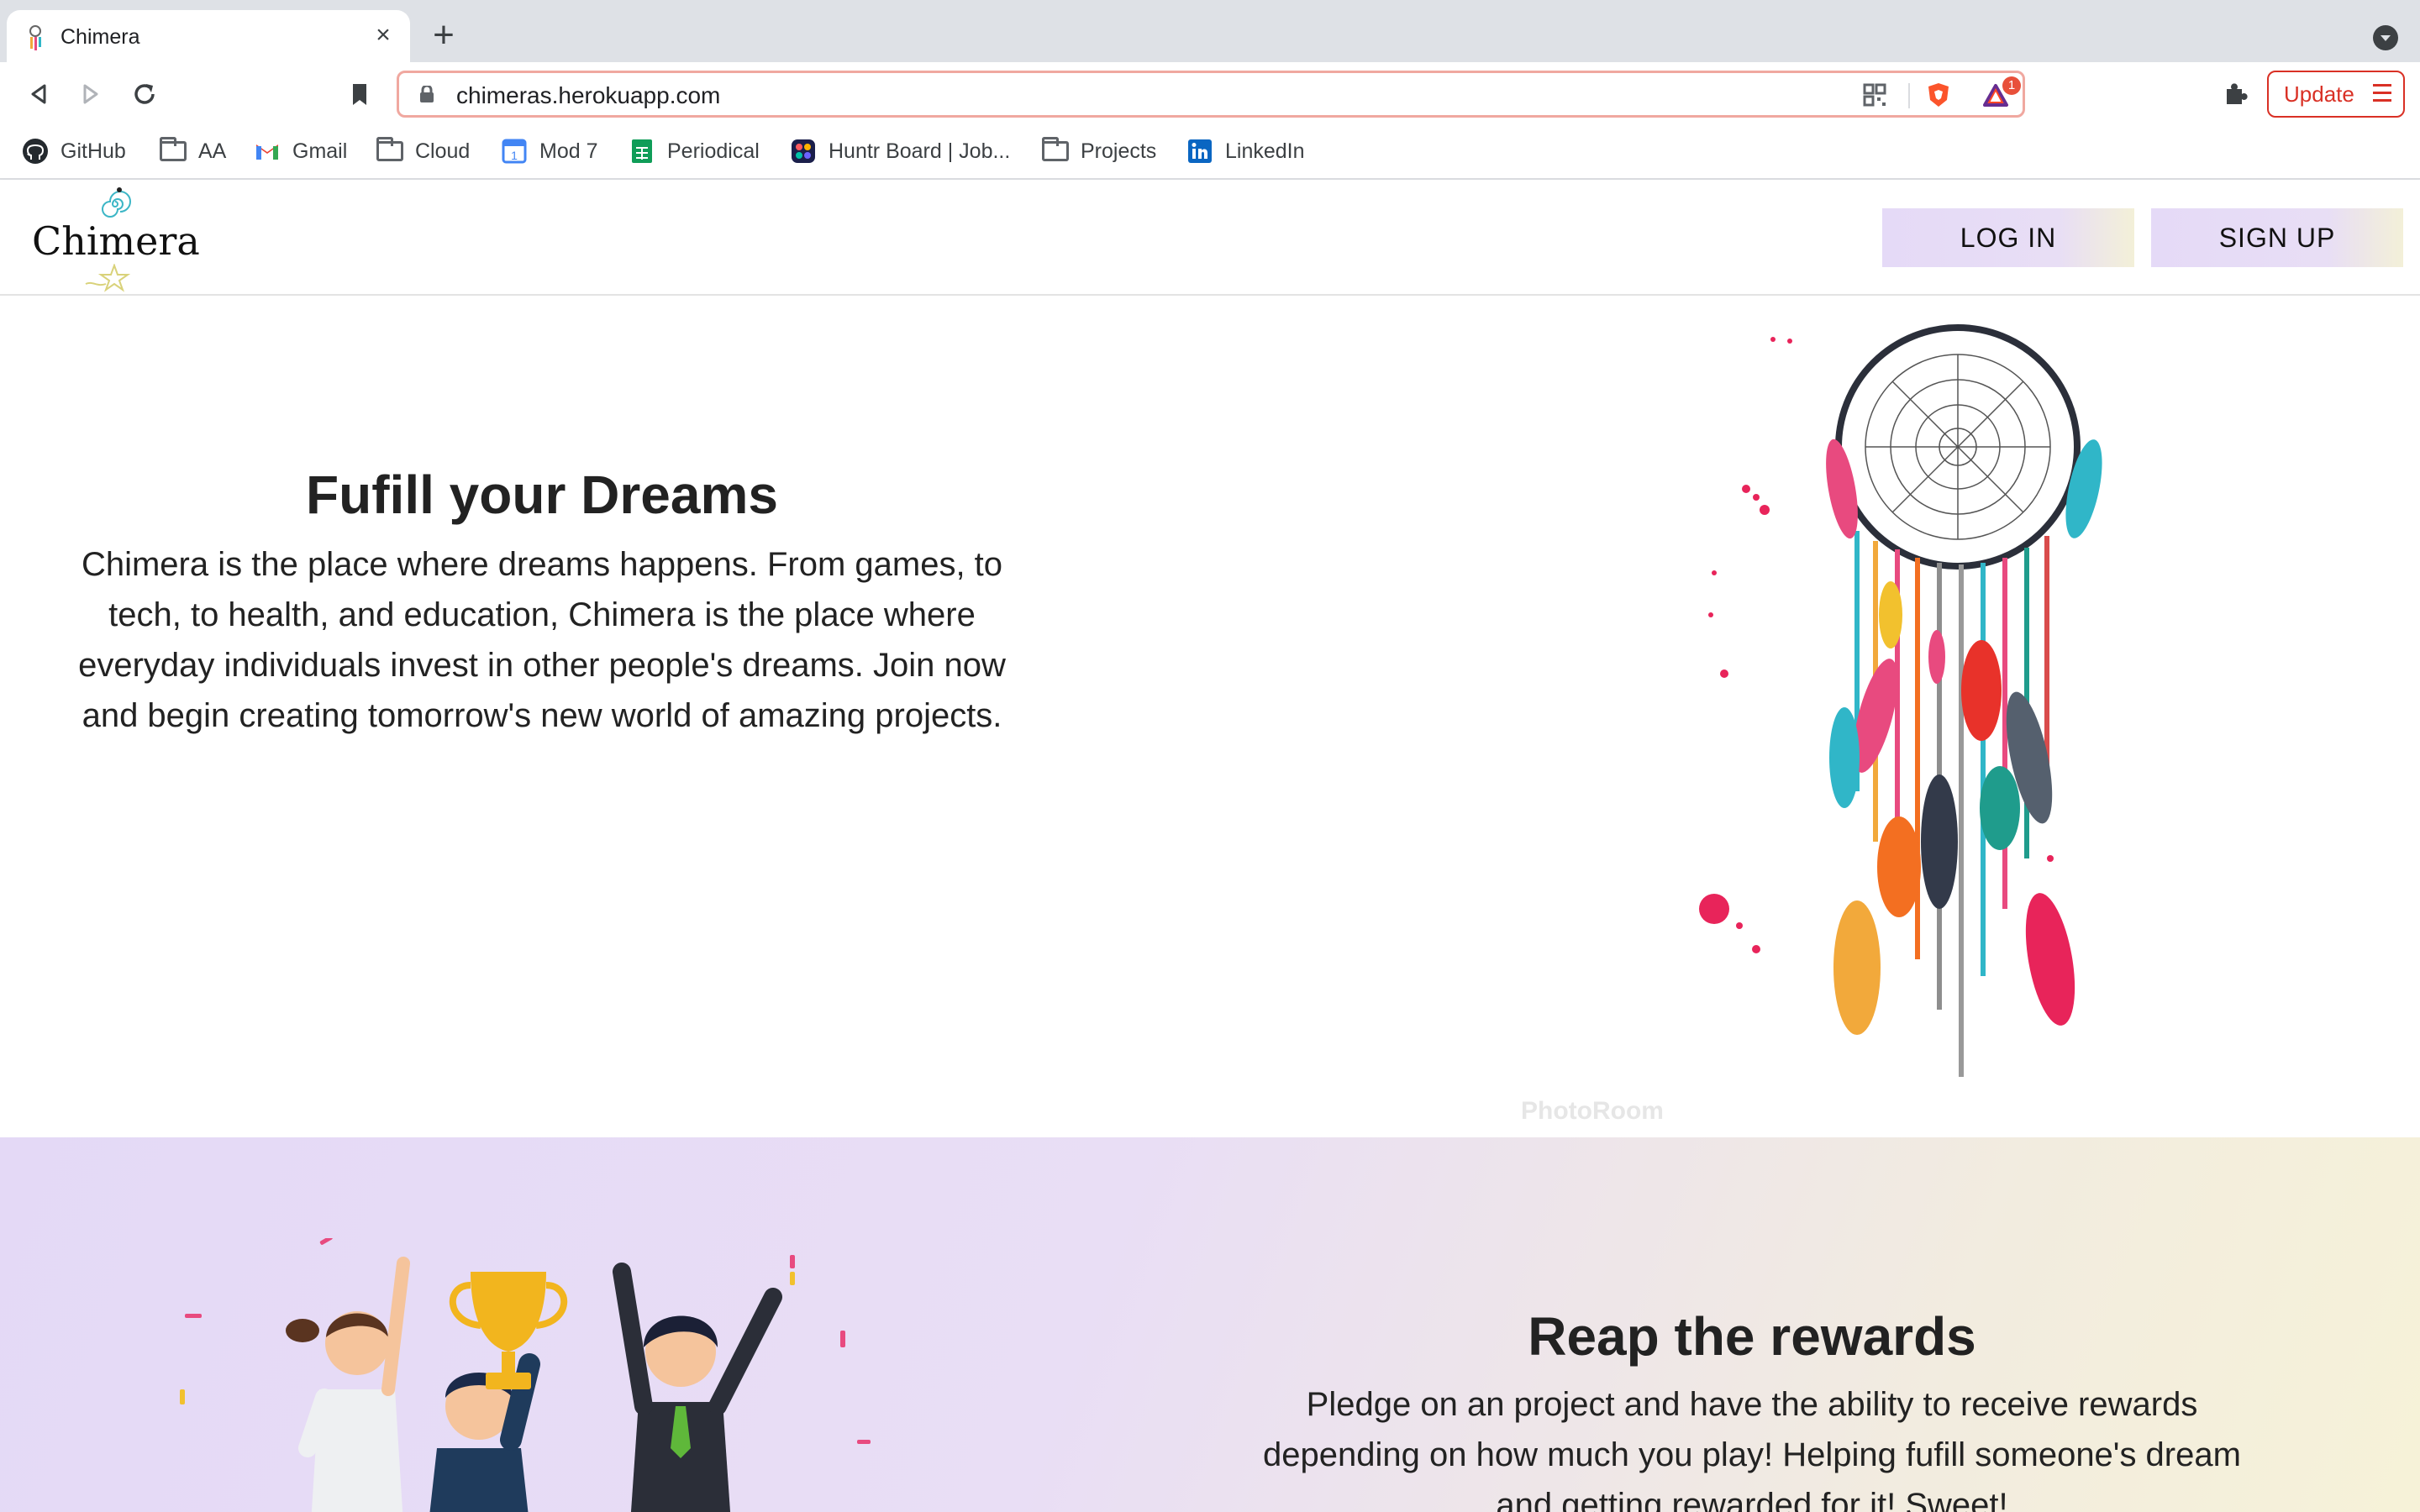 This screenshot has height=1512, width=2420. Describe the element at coordinates (803, 151) in the screenshot. I see `huntr-icon` at that location.